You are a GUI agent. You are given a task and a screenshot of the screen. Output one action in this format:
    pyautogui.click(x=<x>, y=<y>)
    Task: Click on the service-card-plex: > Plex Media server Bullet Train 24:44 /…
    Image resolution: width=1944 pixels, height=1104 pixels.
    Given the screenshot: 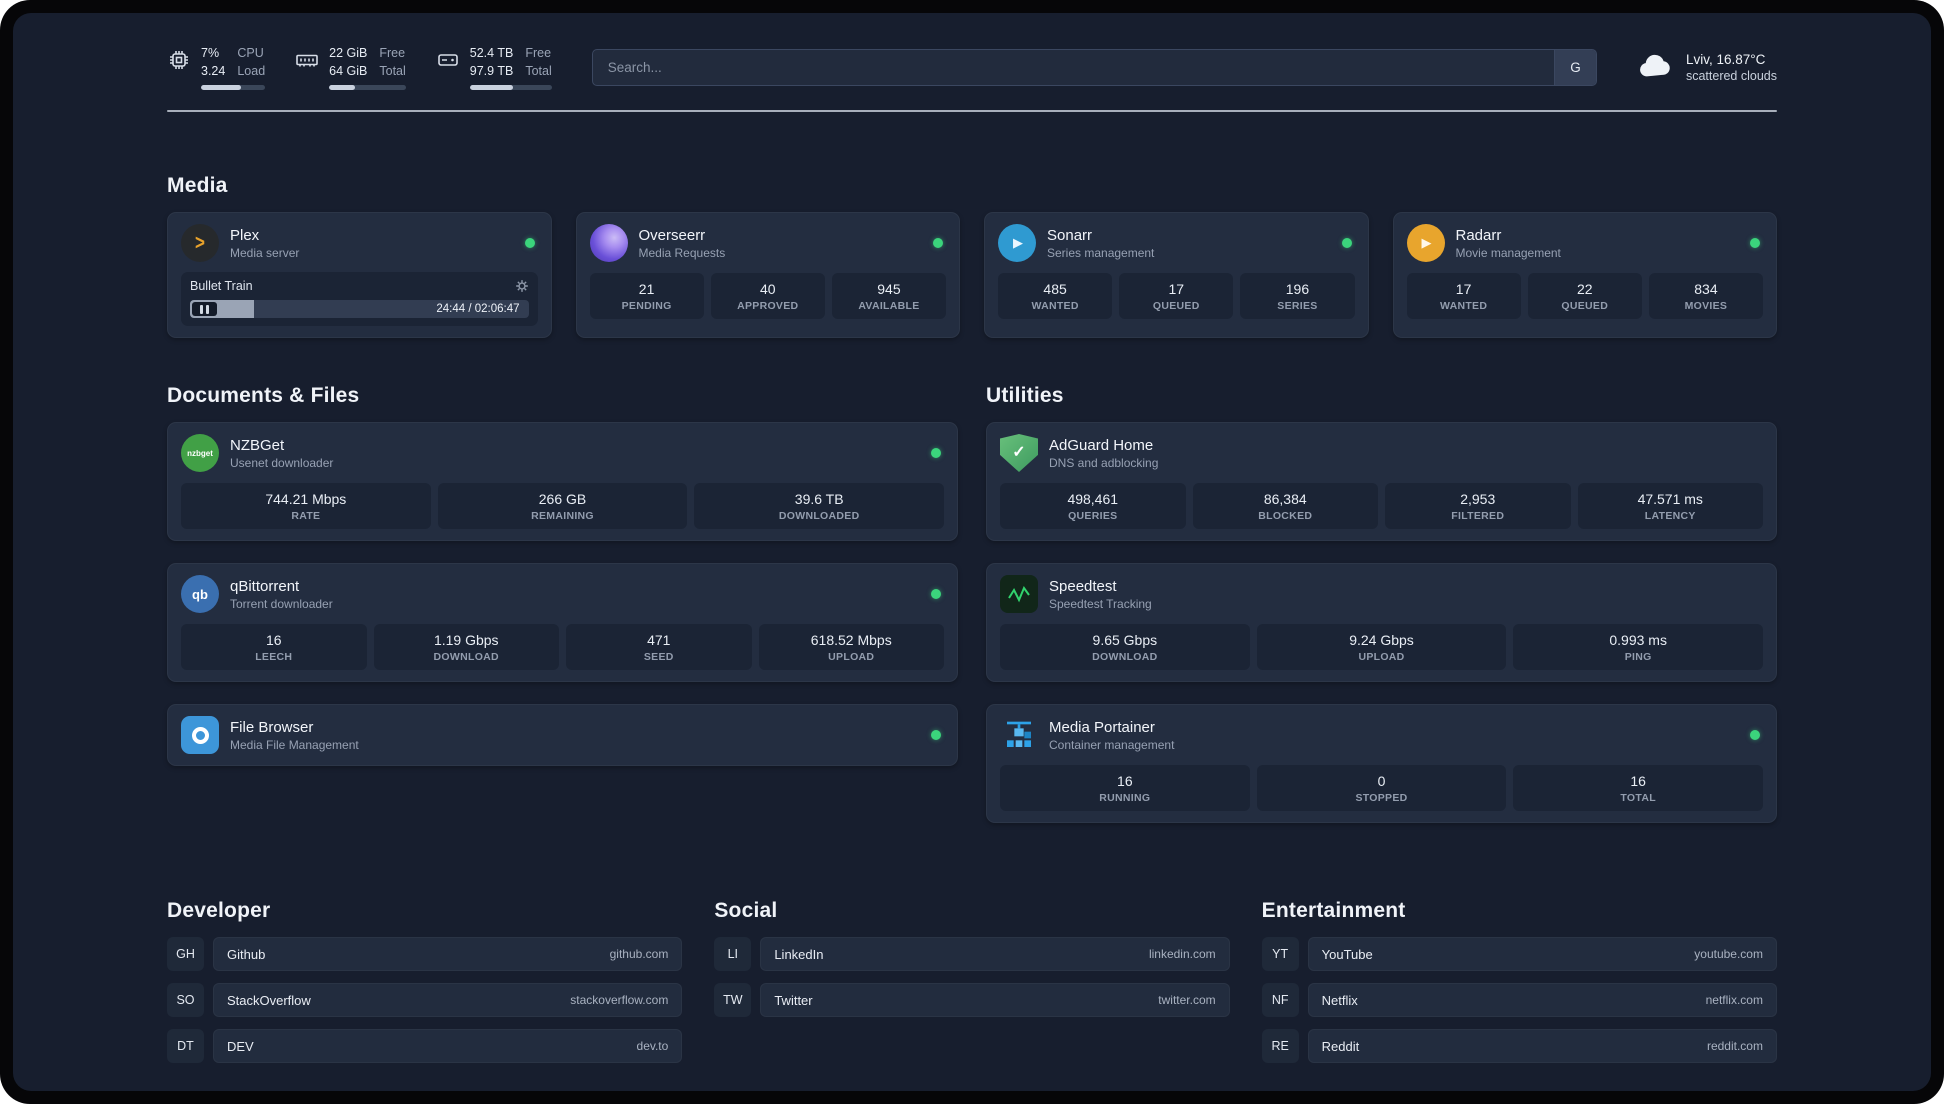 What is the action you would take?
    pyautogui.click(x=359, y=275)
    